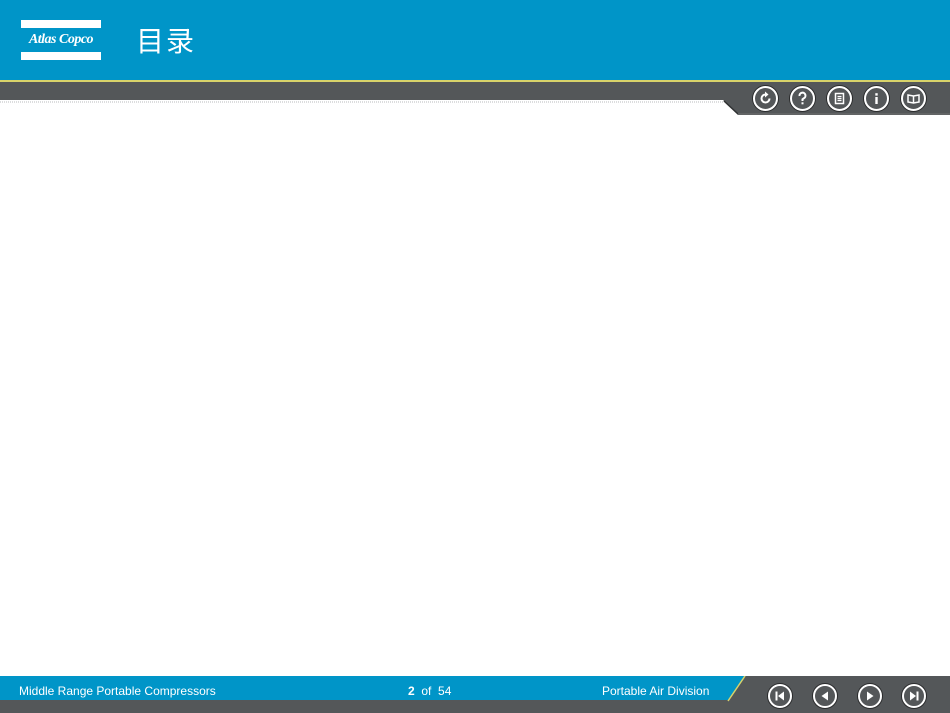  I want to click on last-page-button, so click(914, 696).